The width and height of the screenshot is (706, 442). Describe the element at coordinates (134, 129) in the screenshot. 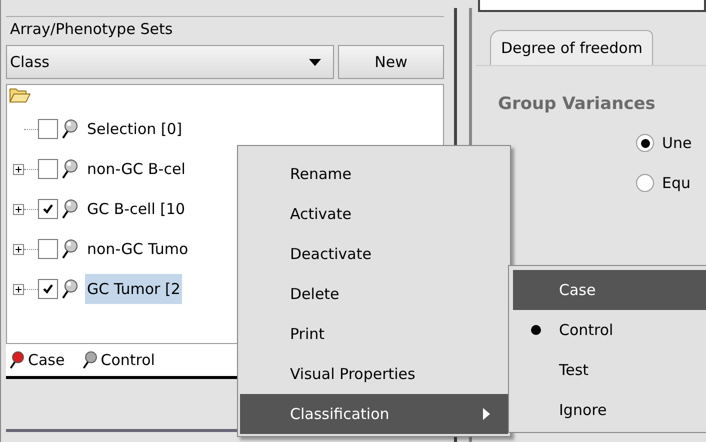

I see `tree-item: Selection [0]` at that location.